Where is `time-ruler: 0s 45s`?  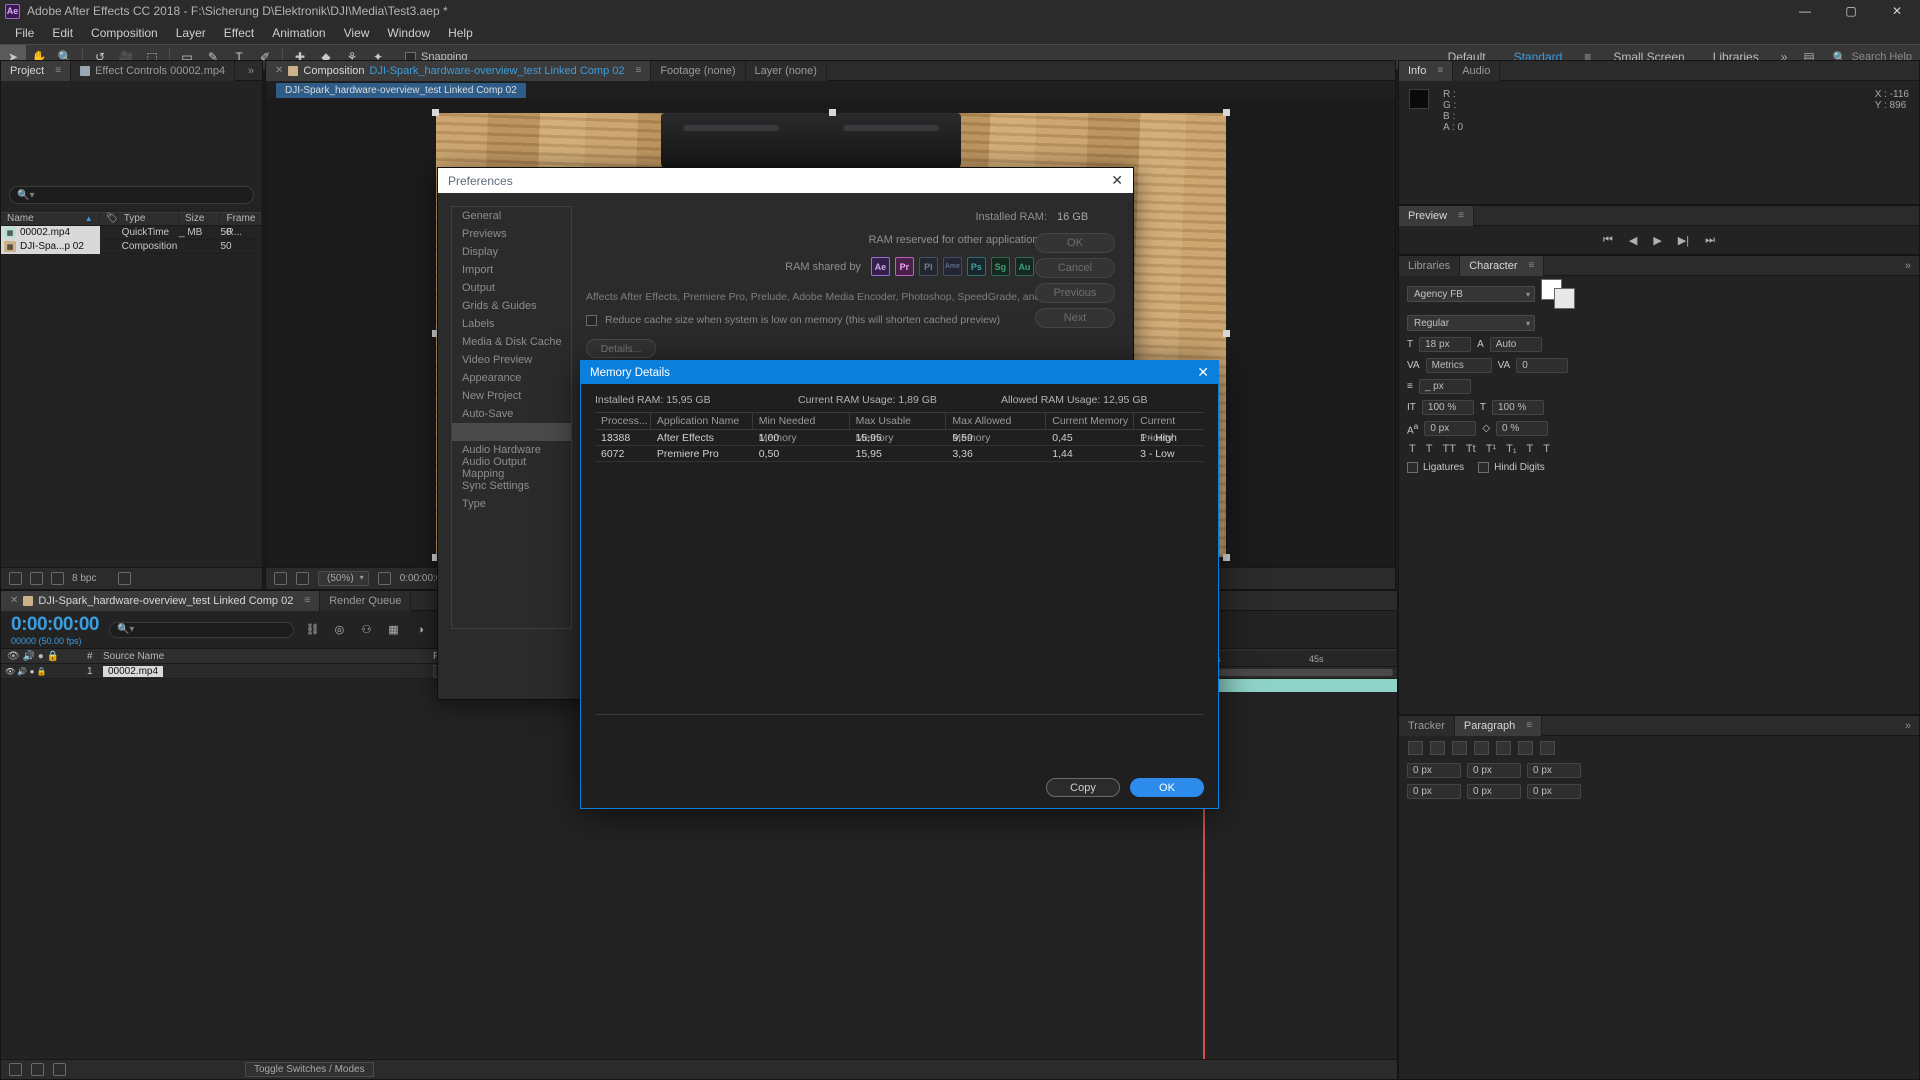
time-ruler: 0s 45s is located at coordinates (1299, 659).